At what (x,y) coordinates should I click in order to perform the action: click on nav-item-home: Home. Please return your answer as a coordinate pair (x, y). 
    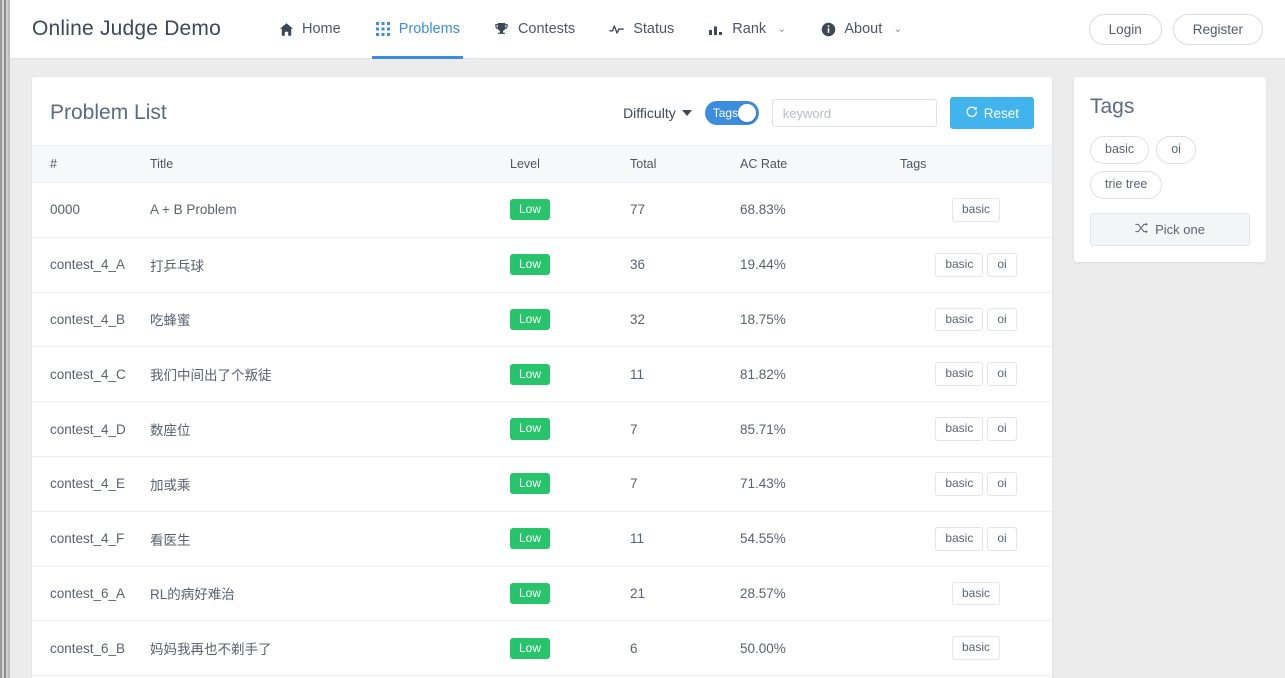
    Looking at the image, I should click on (309, 29).